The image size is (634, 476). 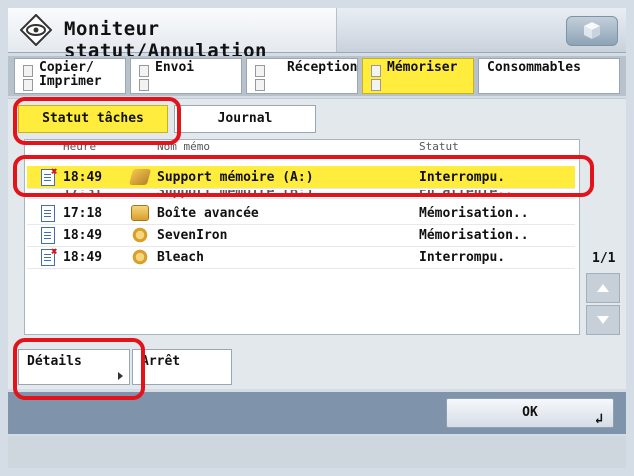 I want to click on job-status: En attente.., so click(x=466, y=194).